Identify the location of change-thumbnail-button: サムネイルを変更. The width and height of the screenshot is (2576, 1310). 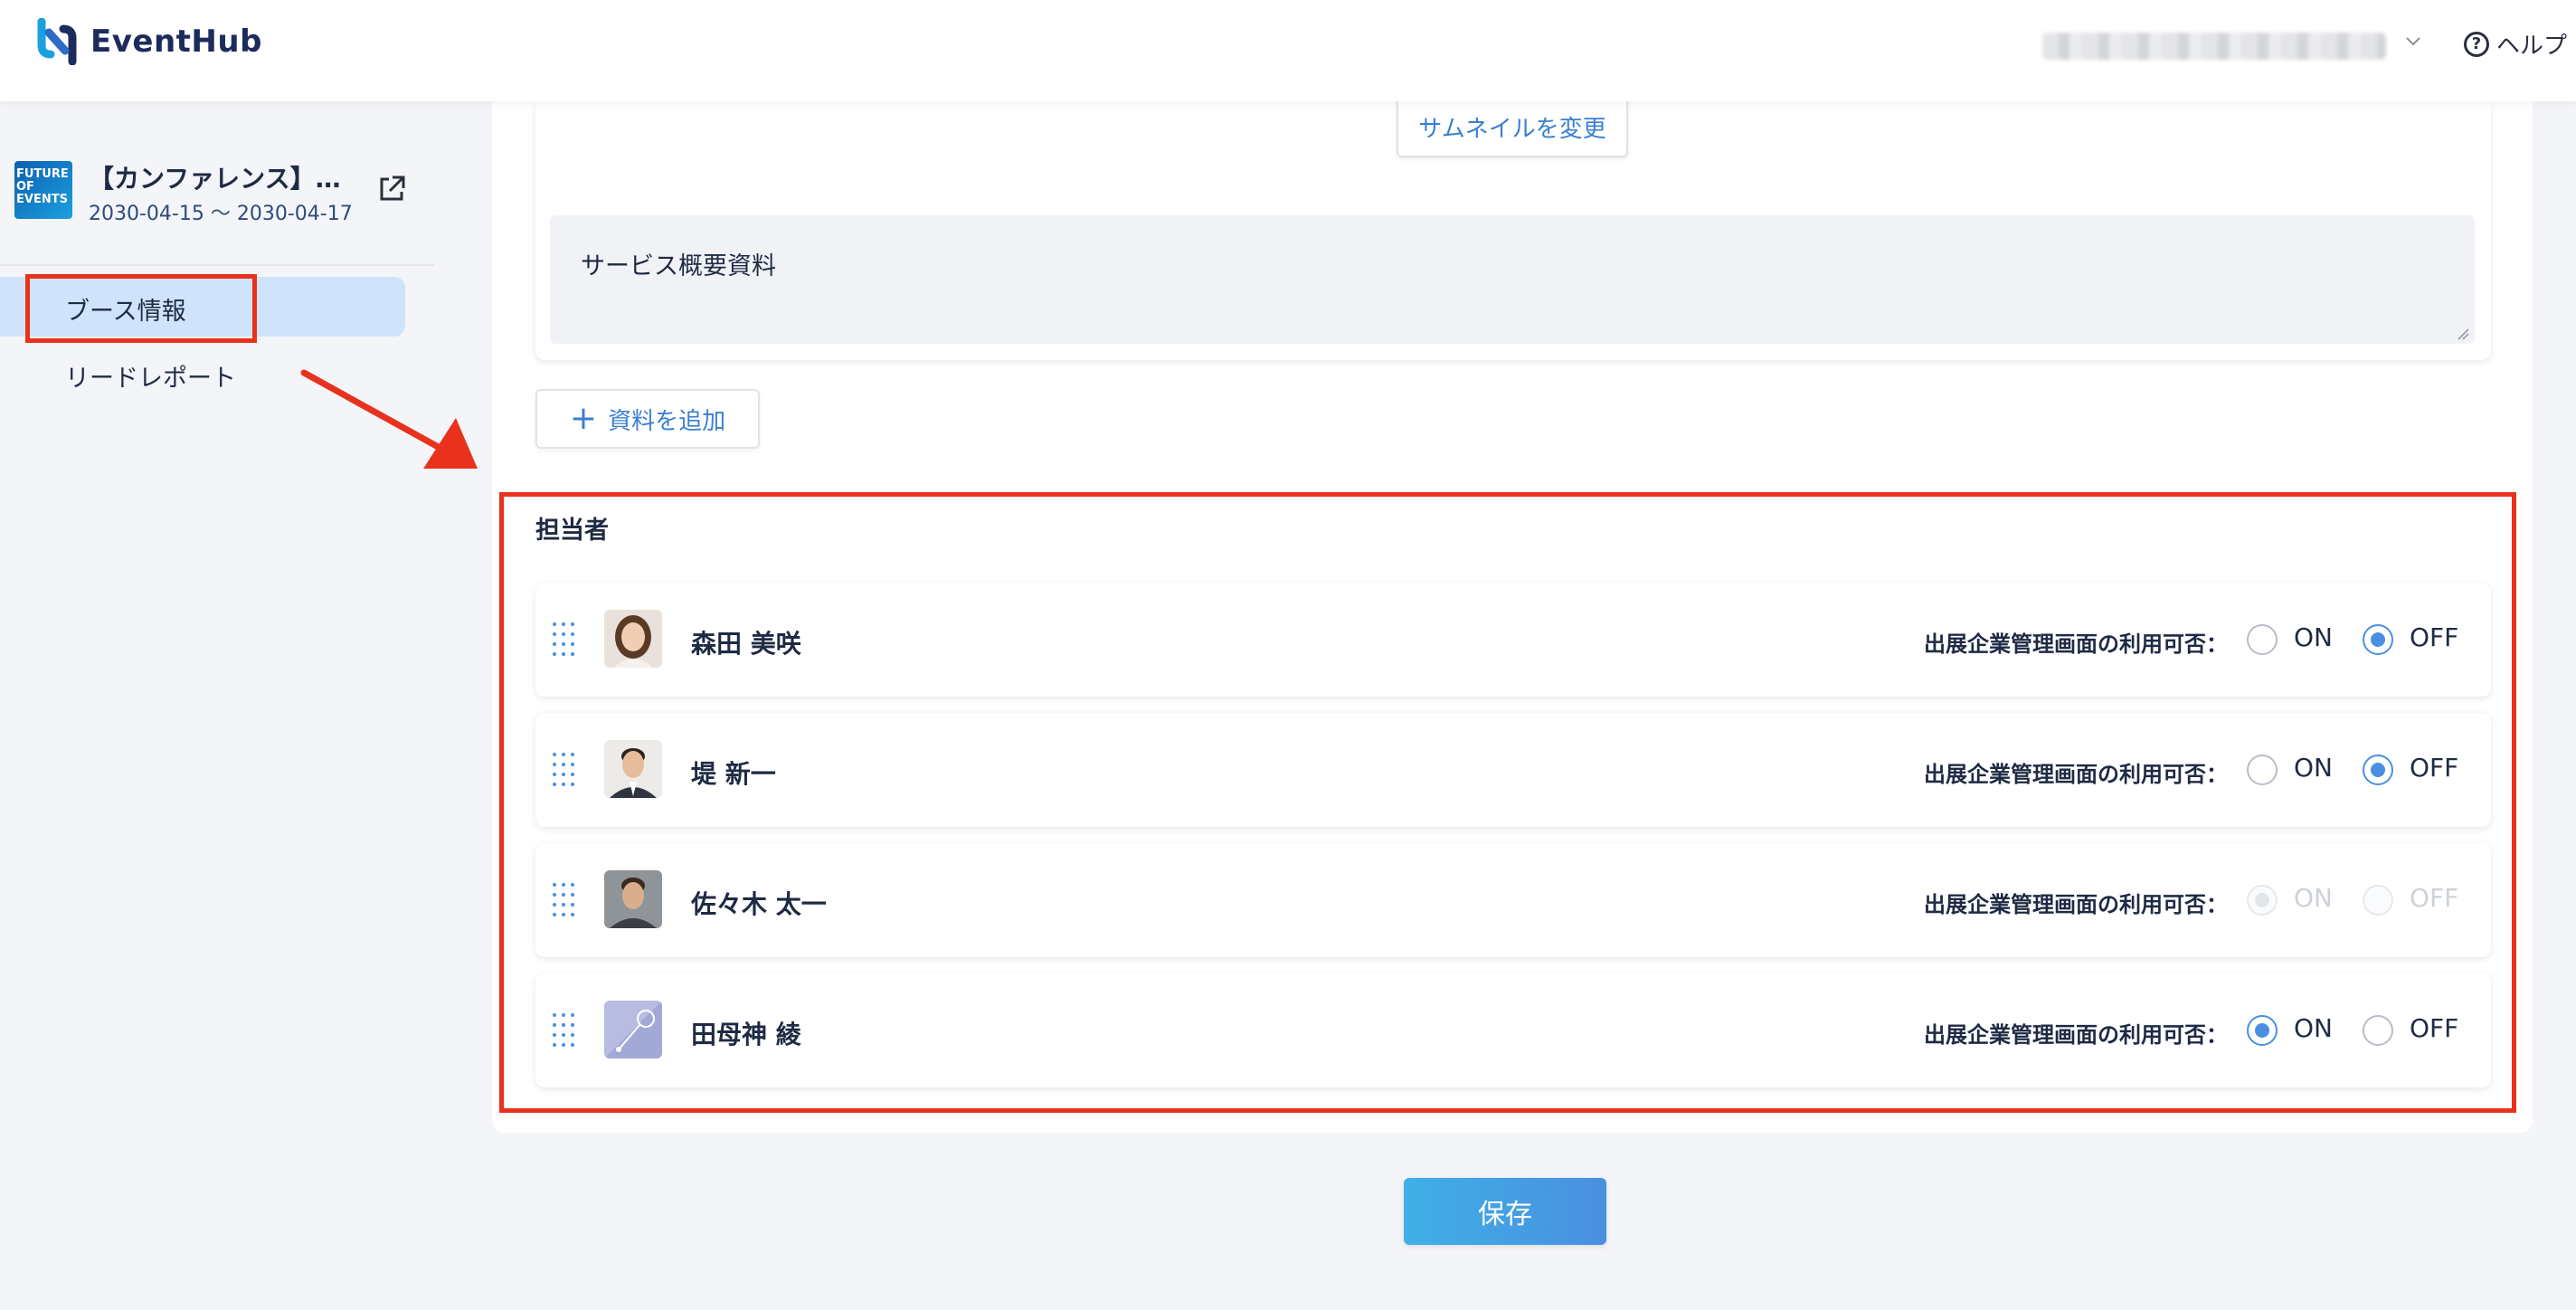
(1513, 127).